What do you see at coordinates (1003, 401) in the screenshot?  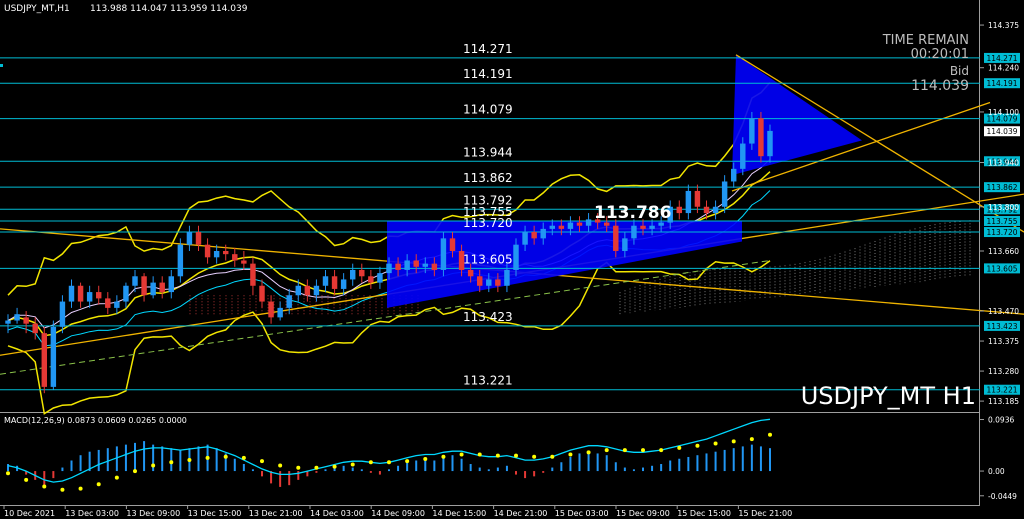 I see `price-tick-label: 113.185` at bounding box center [1003, 401].